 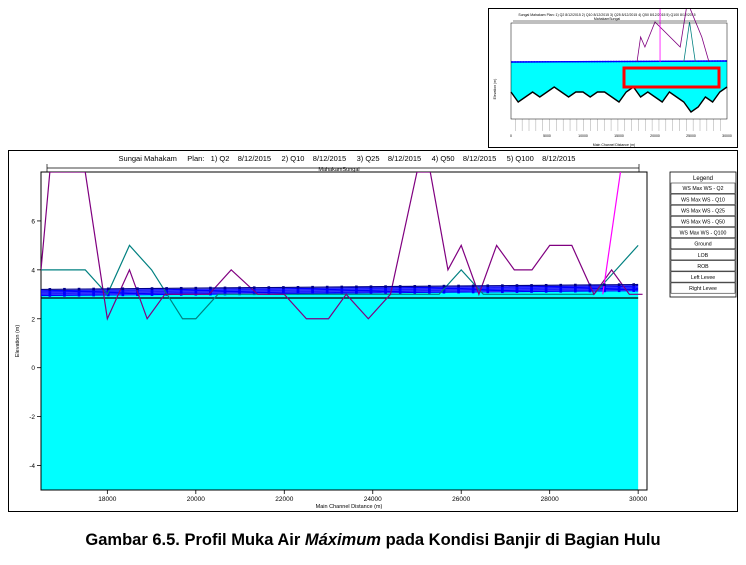 What do you see at coordinates (32, 466) in the screenshot?
I see `y-tick-label: -4` at bounding box center [32, 466].